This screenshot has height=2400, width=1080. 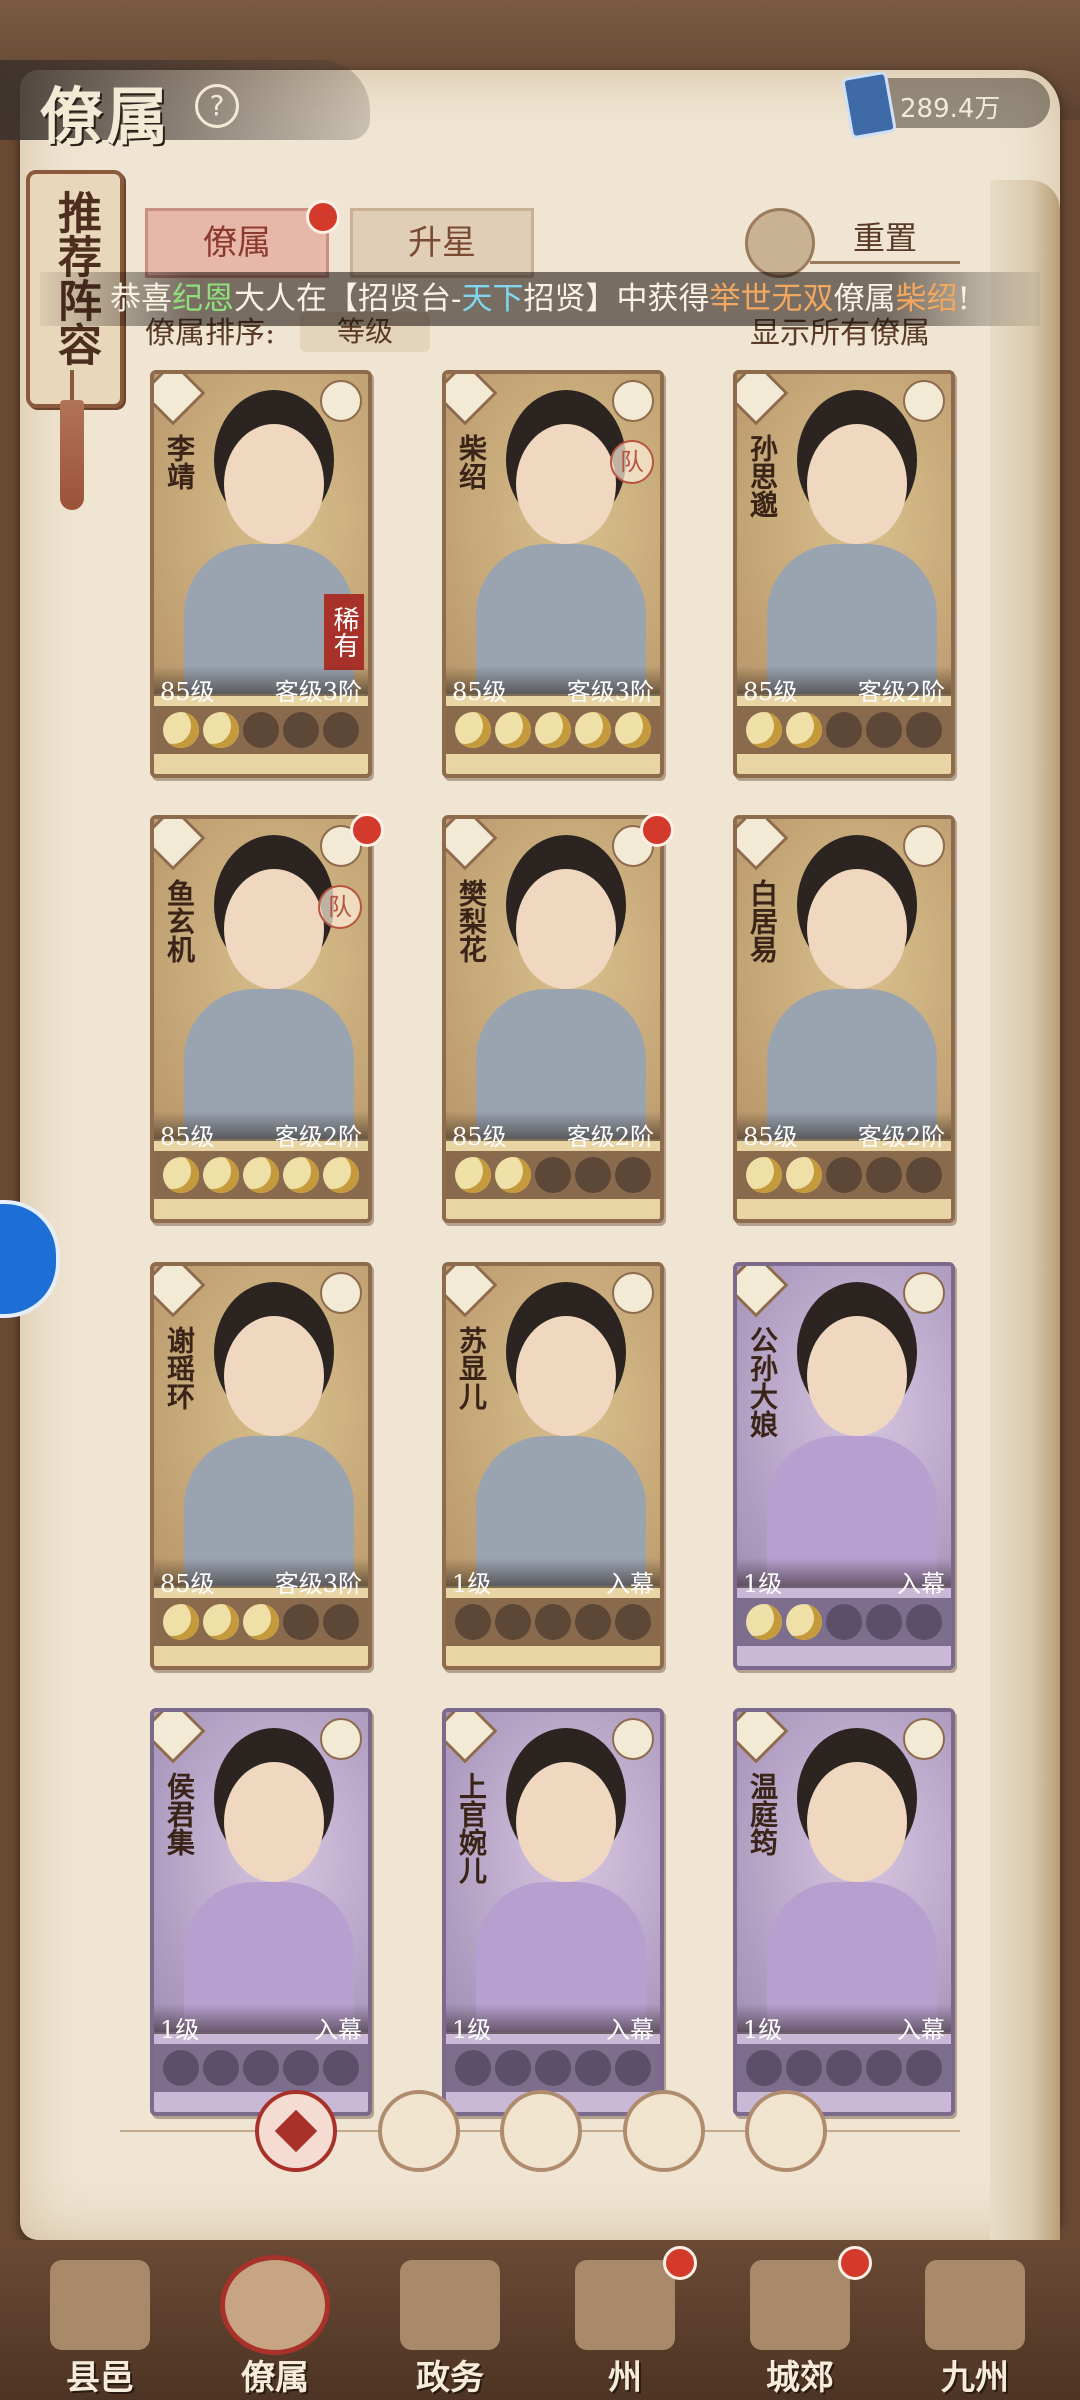 I want to click on nav-label: 僚属, so click(x=275, y=2378).